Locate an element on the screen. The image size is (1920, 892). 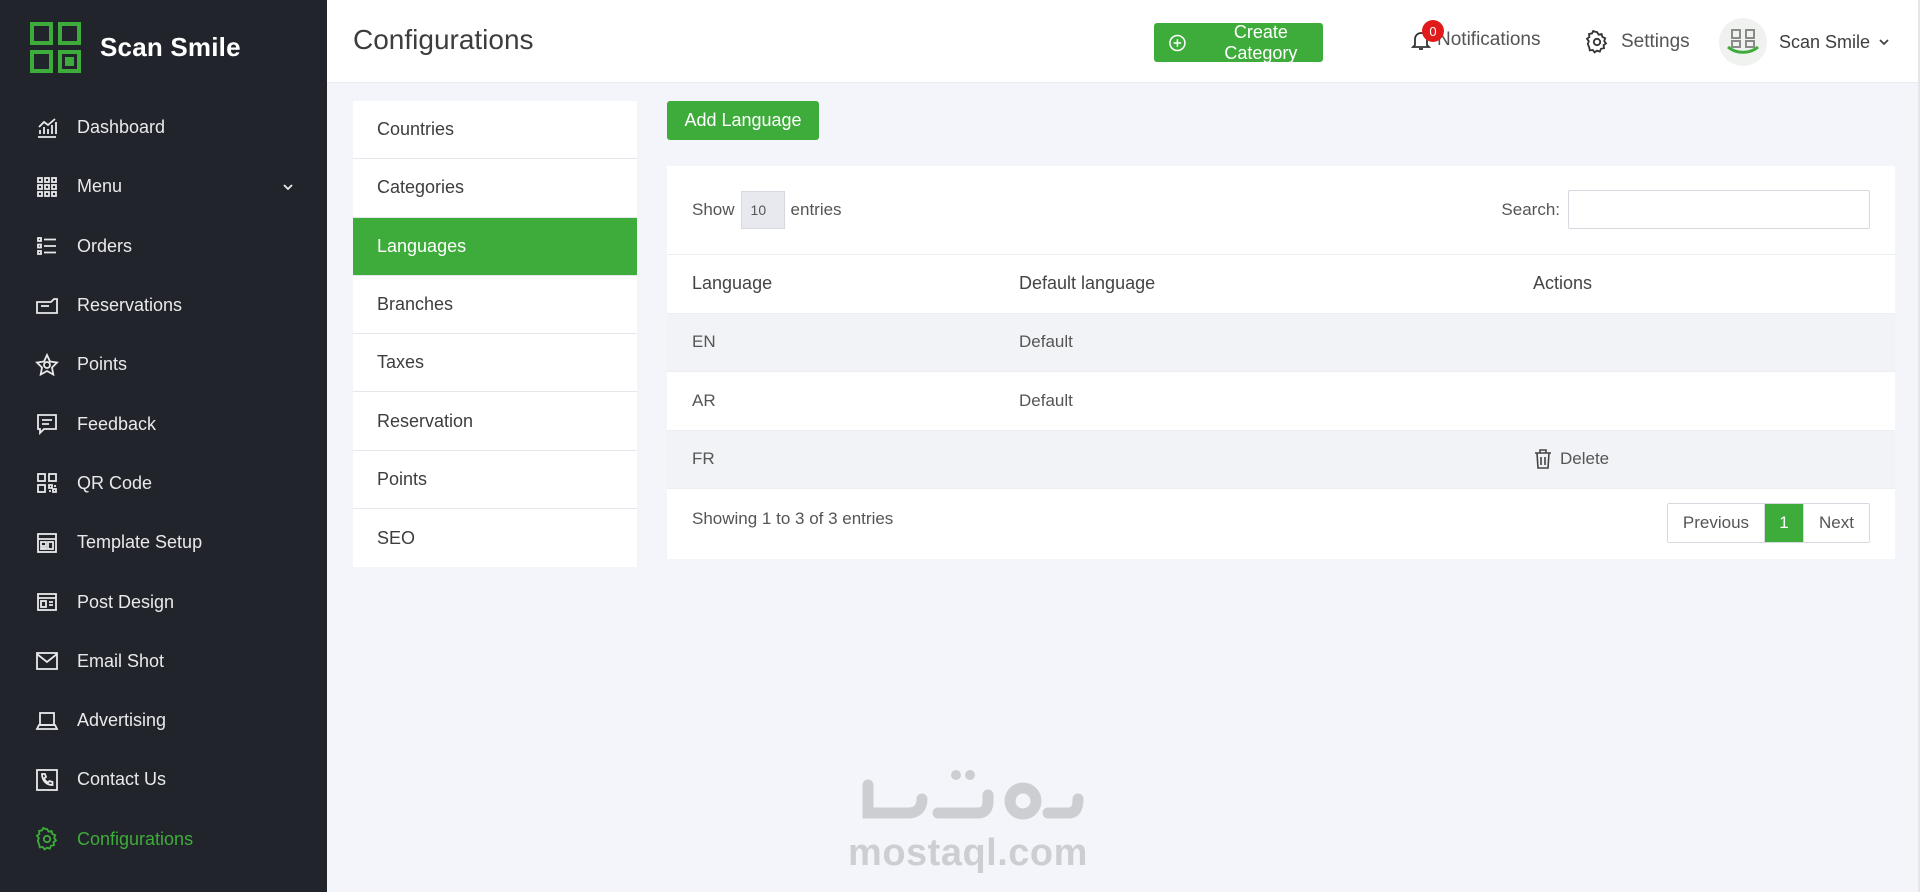
table-row: EN Default is located at coordinates (1281, 342).